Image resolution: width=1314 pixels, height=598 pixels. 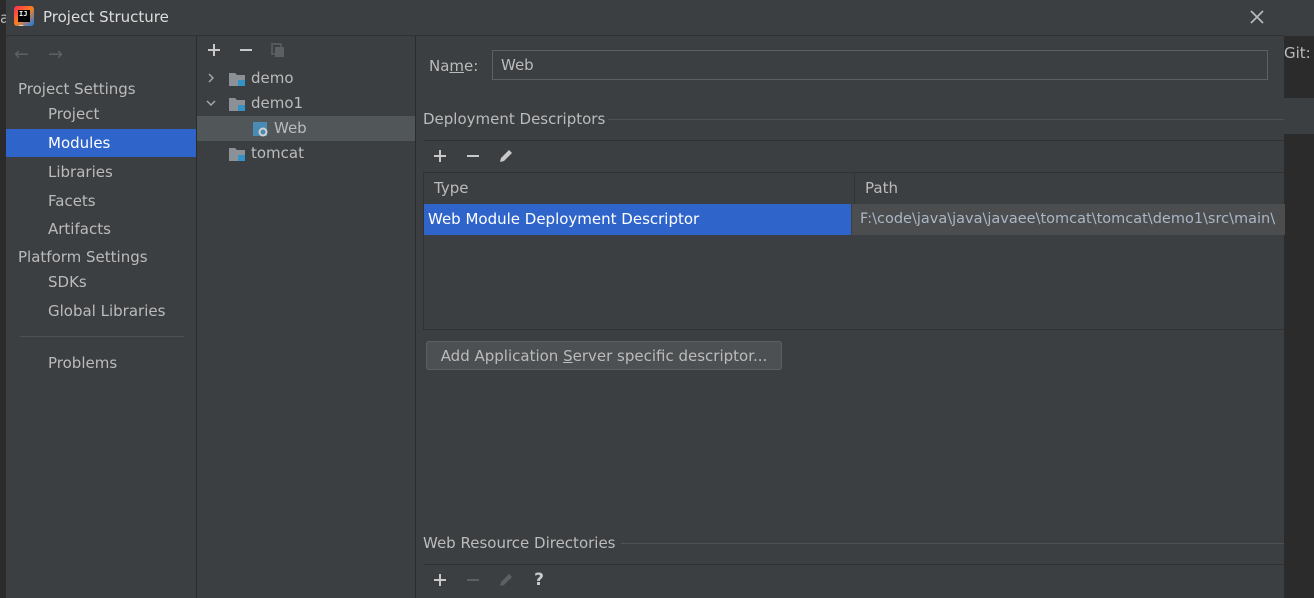 What do you see at coordinates (101, 114) in the screenshot?
I see `sidebar-item-project: Project` at bounding box center [101, 114].